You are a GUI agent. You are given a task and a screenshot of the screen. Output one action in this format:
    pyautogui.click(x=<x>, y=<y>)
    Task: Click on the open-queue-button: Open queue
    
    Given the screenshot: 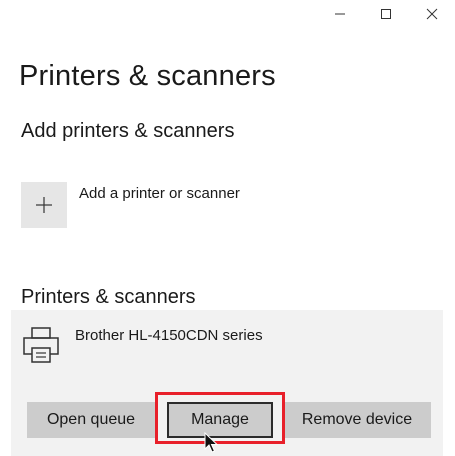 What is the action you would take?
    pyautogui.click(x=91, y=420)
    